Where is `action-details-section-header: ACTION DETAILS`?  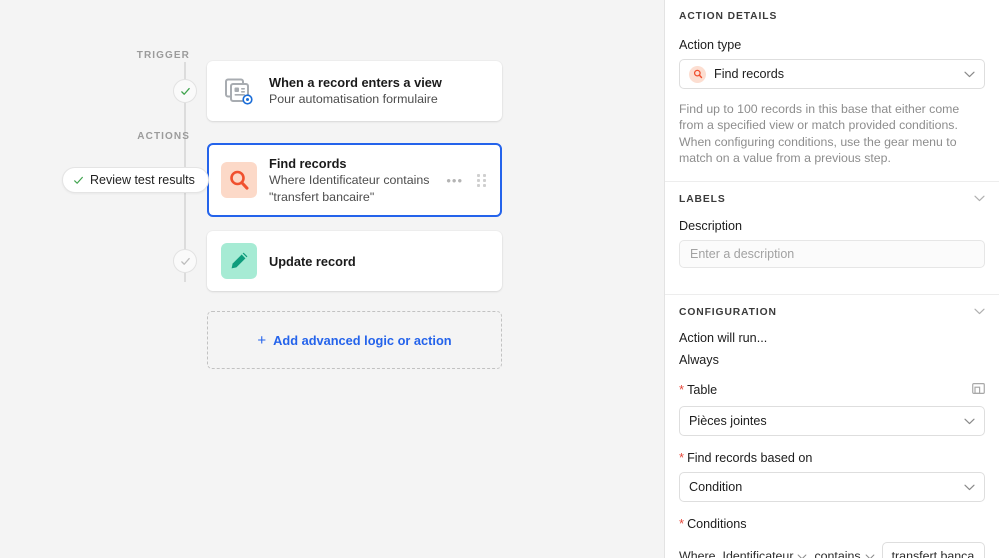
action-details-section-header: ACTION DETAILS is located at coordinates (832, 16).